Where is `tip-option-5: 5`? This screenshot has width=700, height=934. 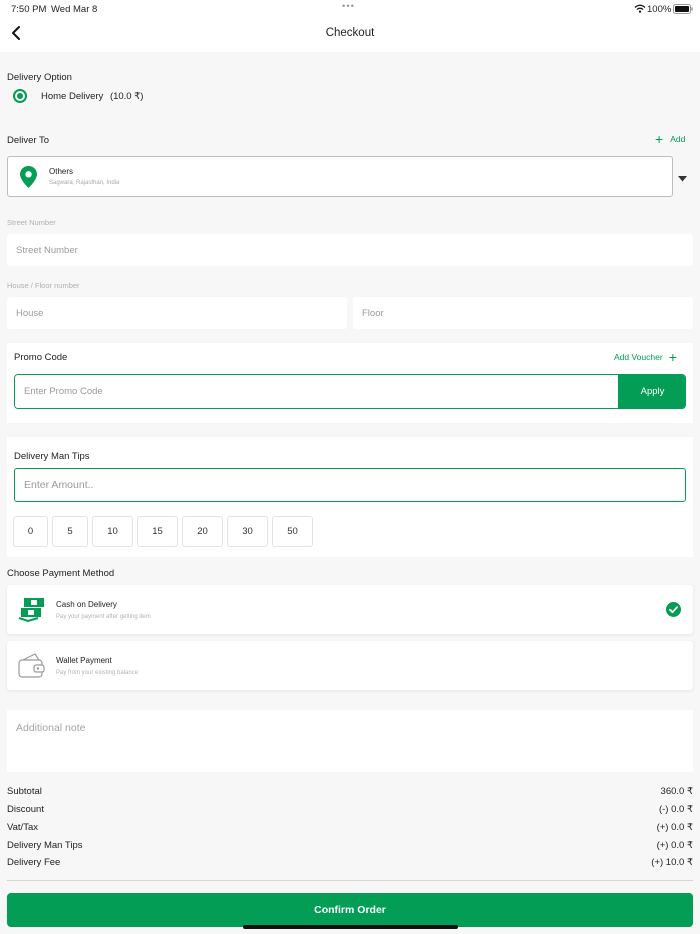 tip-option-5: 5 is located at coordinates (70, 531).